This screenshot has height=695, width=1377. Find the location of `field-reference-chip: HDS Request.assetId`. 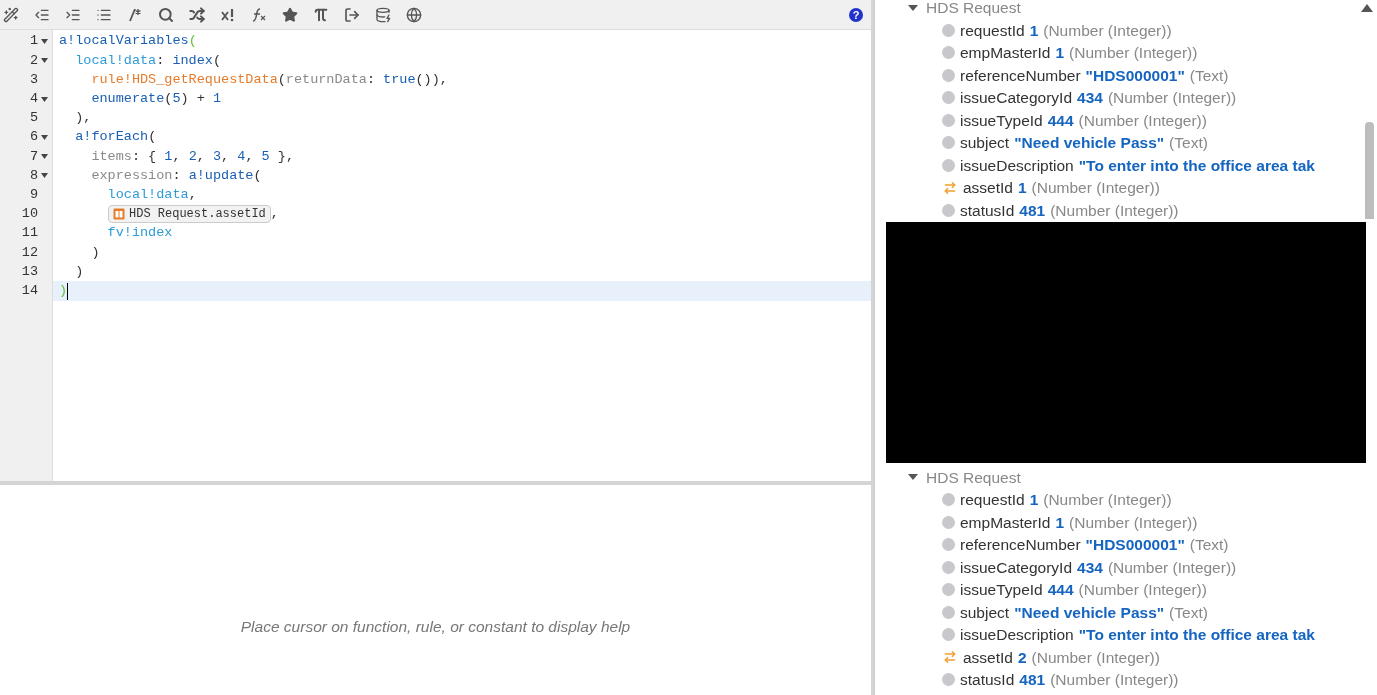

field-reference-chip: HDS Request.assetId is located at coordinates (189, 214).